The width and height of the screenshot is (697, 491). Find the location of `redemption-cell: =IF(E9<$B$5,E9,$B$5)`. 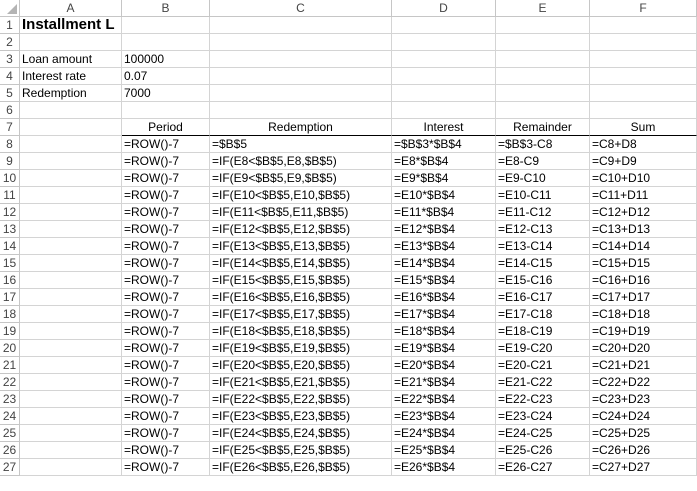

redemption-cell: =IF(E9<$B$5,E9,$B$5) is located at coordinates (301, 178).